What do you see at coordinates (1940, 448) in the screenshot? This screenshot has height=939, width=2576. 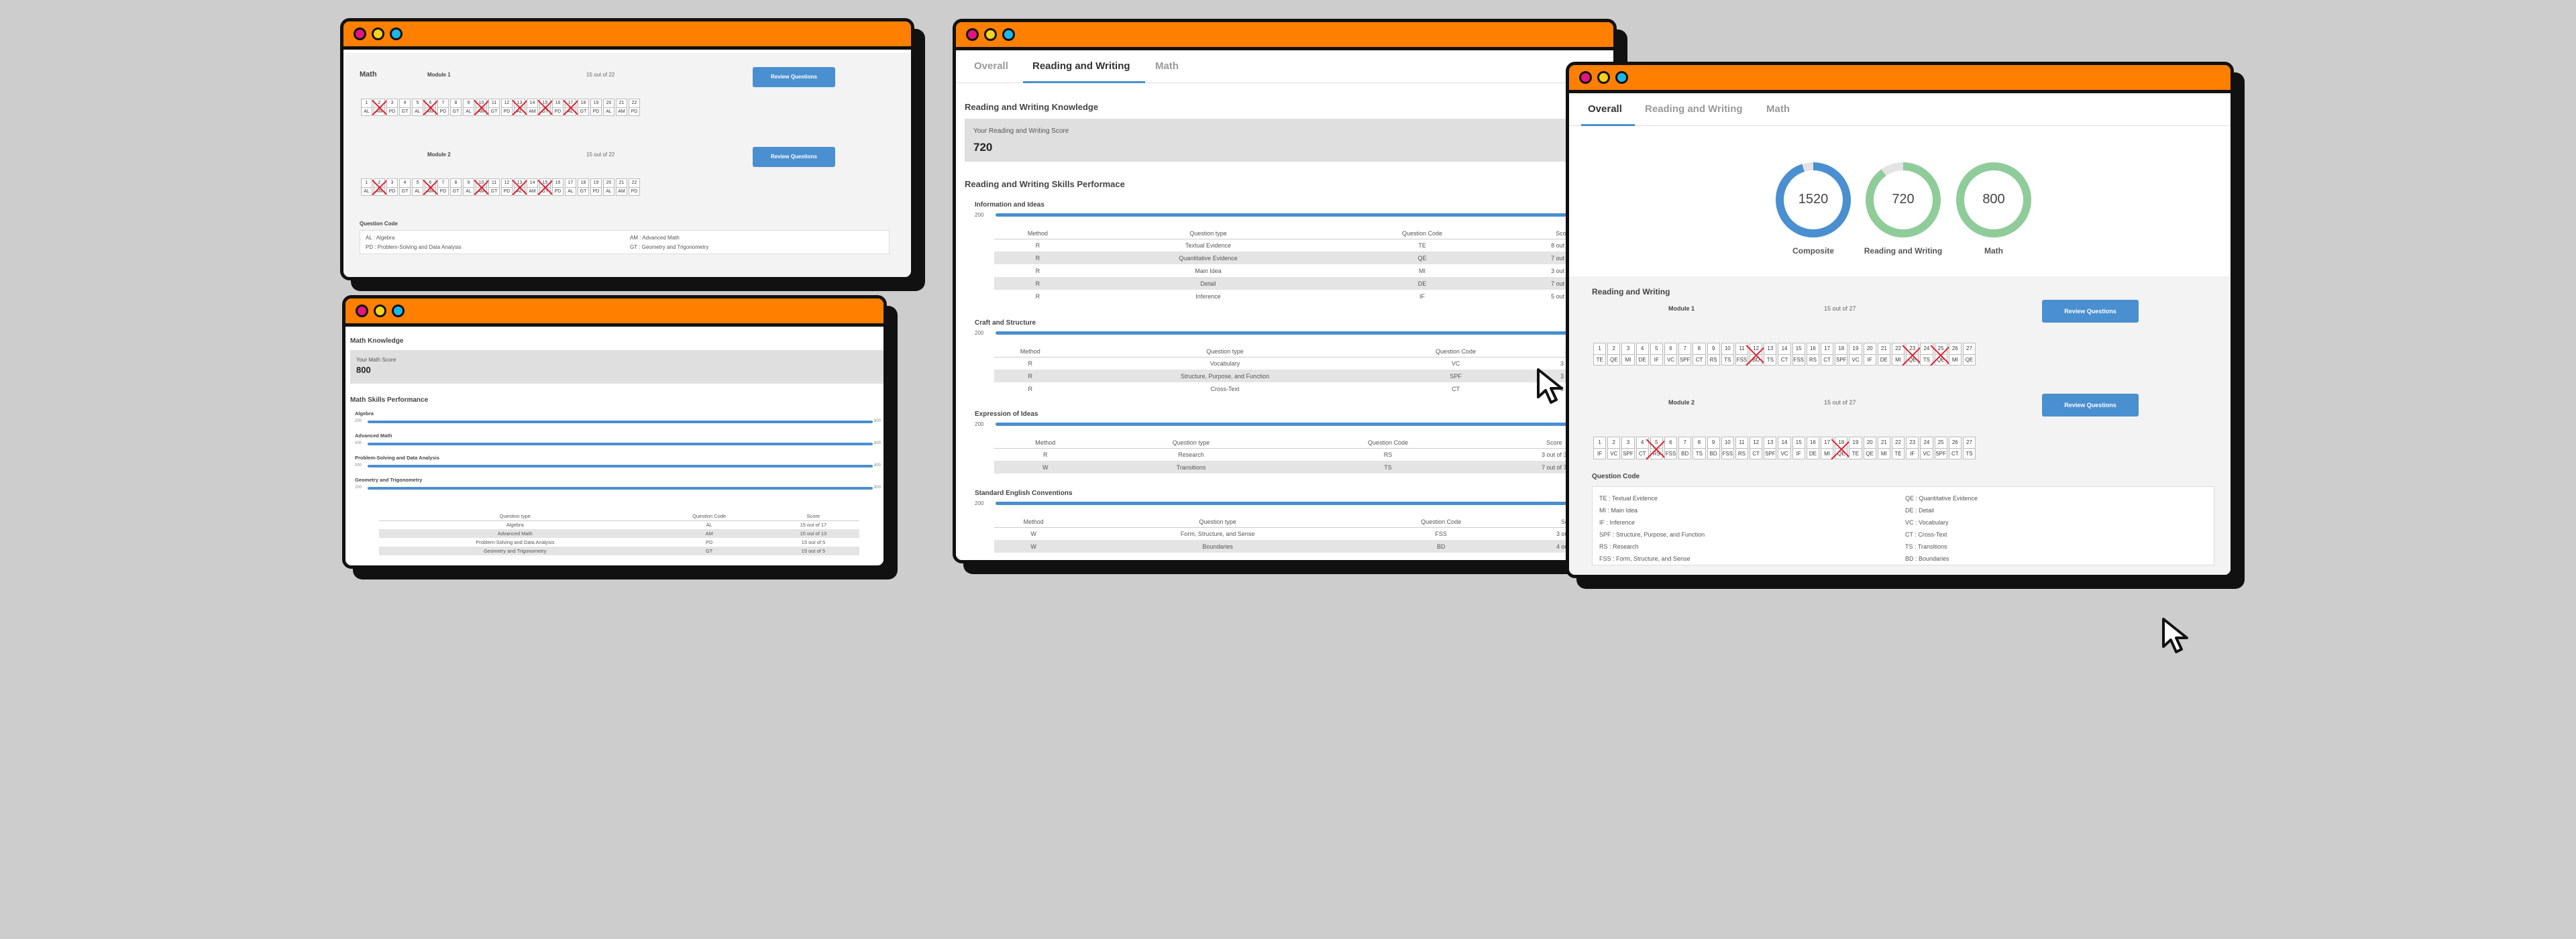 I see `question-cell: 25 SPF` at bounding box center [1940, 448].